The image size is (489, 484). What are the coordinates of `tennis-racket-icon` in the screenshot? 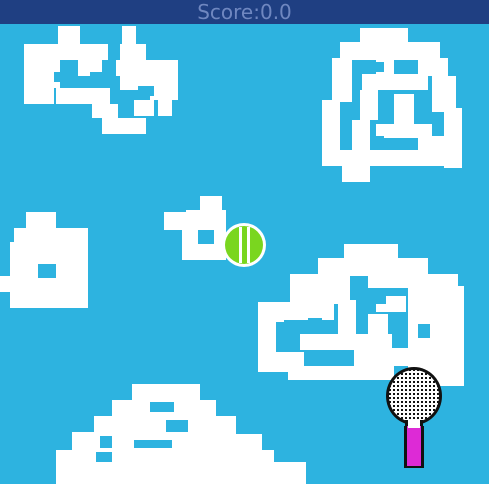 It's located at (416, 416).